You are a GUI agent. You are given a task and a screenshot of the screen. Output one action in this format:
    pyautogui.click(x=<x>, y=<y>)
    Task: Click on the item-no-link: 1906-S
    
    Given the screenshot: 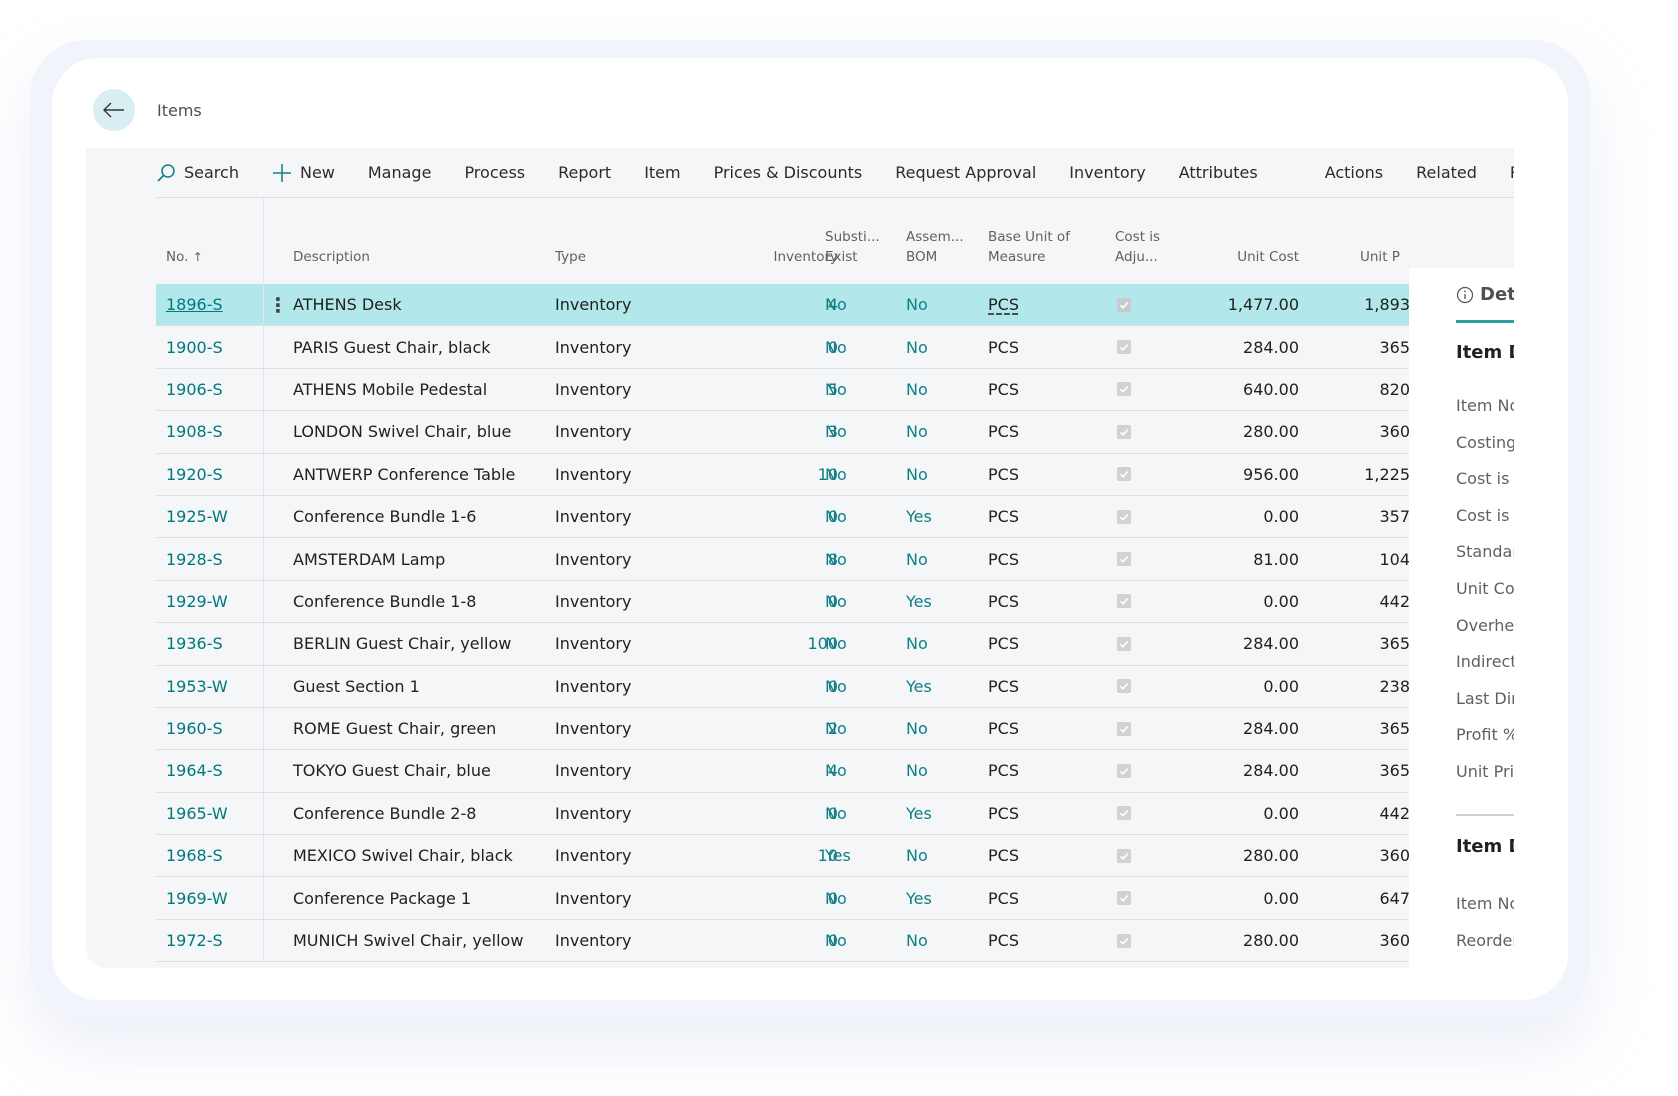 What is the action you would take?
    pyautogui.click(x=194, y=389)
    